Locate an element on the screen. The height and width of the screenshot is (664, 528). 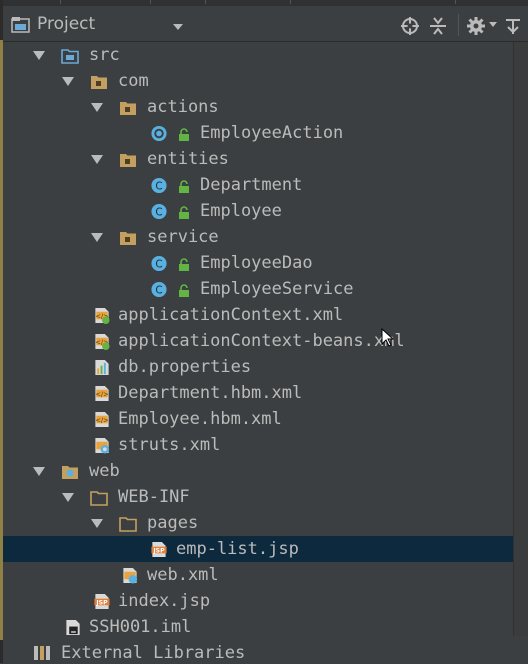
tree-item-employee: C Employee is located at coordinates (258, 211).